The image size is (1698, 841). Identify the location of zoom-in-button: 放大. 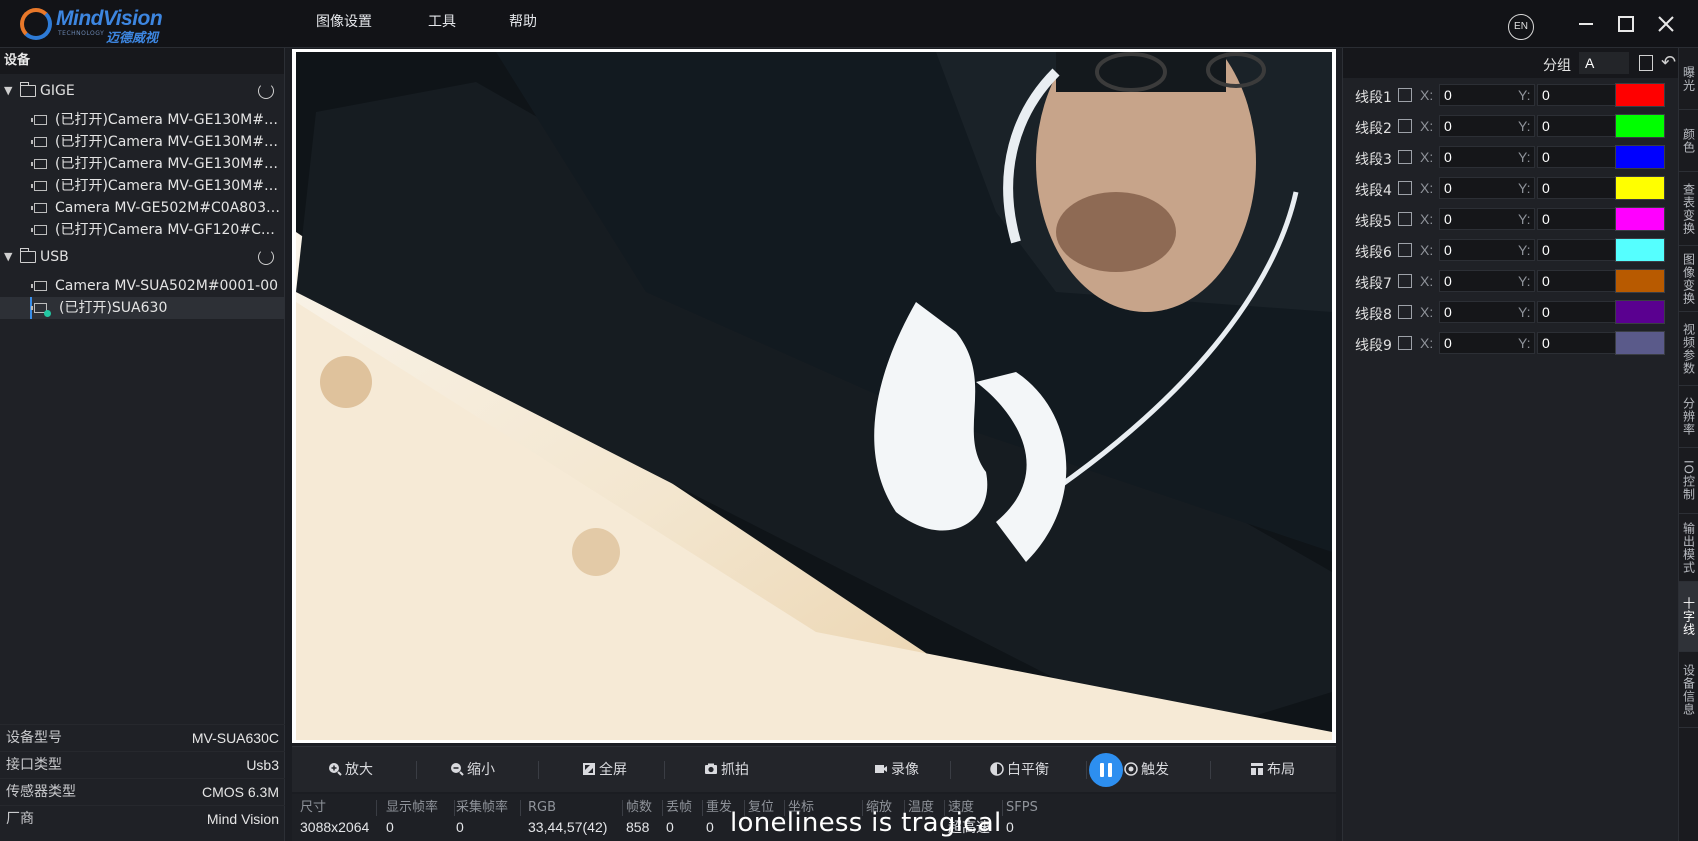
(350, 770).